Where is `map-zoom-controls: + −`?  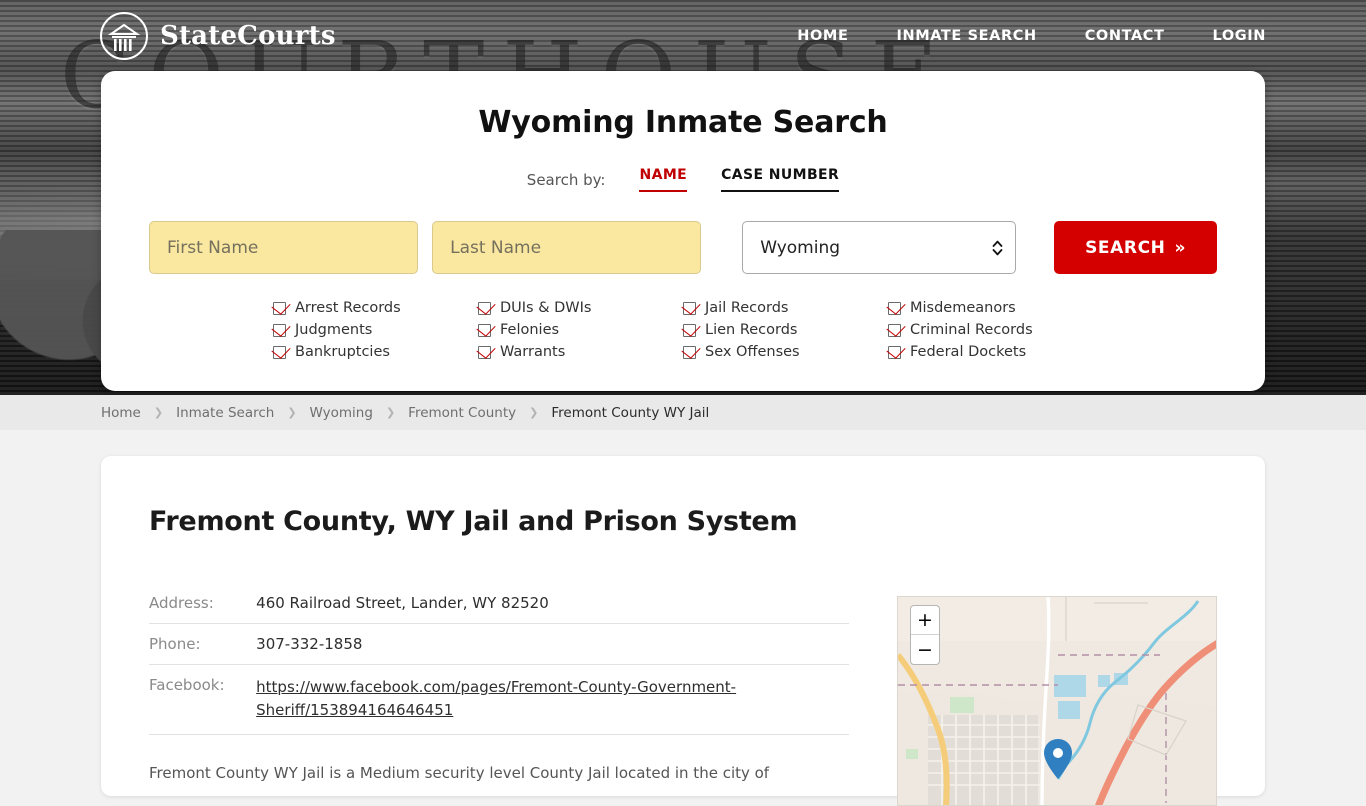 map-zoom-controls: + − is located at coordinates (925, 635).